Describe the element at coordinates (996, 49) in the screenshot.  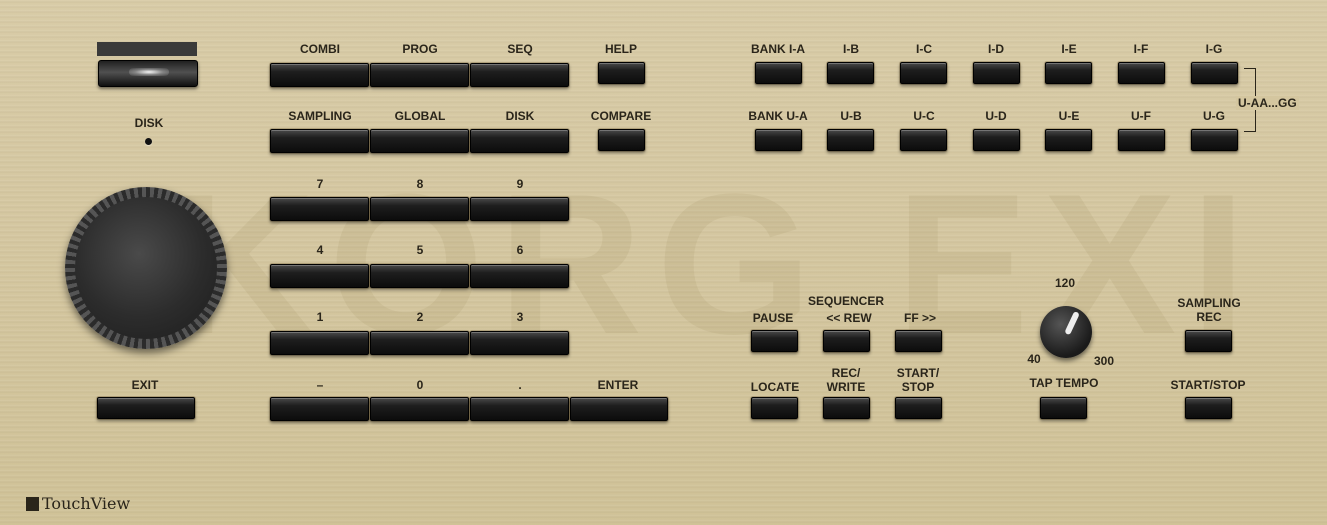
I see `bank-i-d-label: I-D` at that location.